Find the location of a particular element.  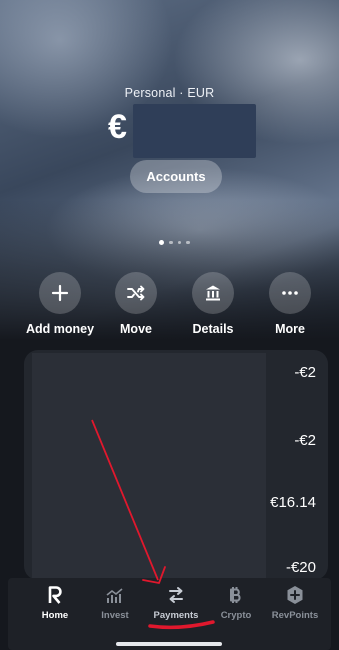

home-indicator is located at coordinates (169, 644).